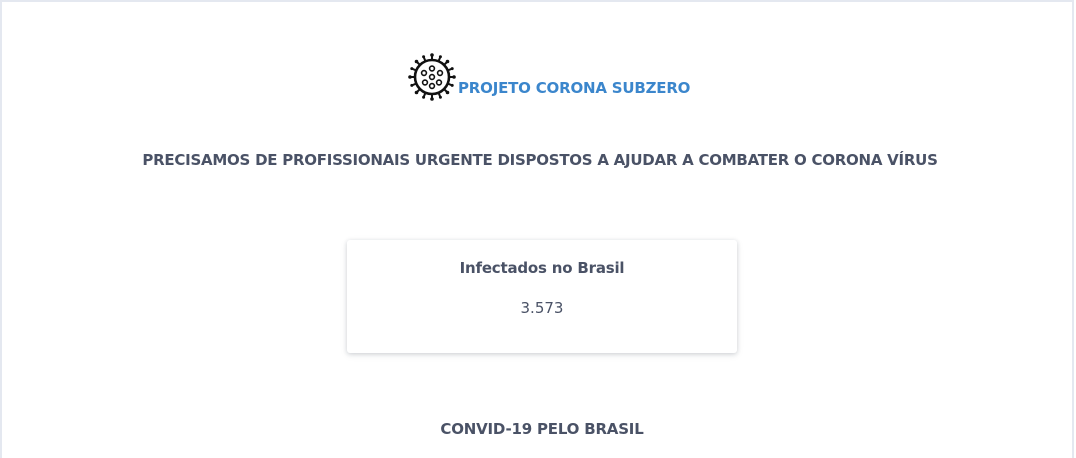 The width and height of the screenshot is (1076, 458). I want to click on infected-stat-card: Infectados no Brasil 3.573, so click(542, 296).